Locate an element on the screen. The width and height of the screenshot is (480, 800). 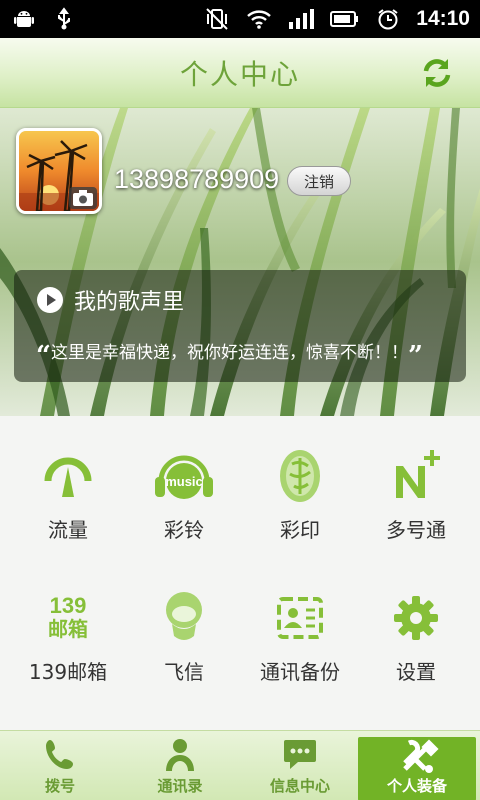
contacts-backup-icon is located at coordinates (300, 618).